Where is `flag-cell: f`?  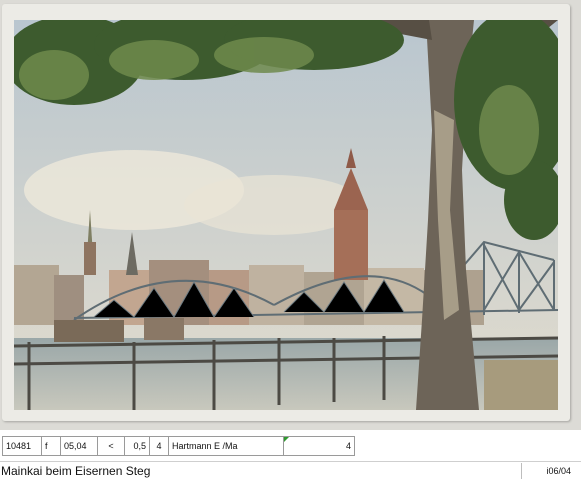
flag-cell: f is located at coordinates (50, 446).